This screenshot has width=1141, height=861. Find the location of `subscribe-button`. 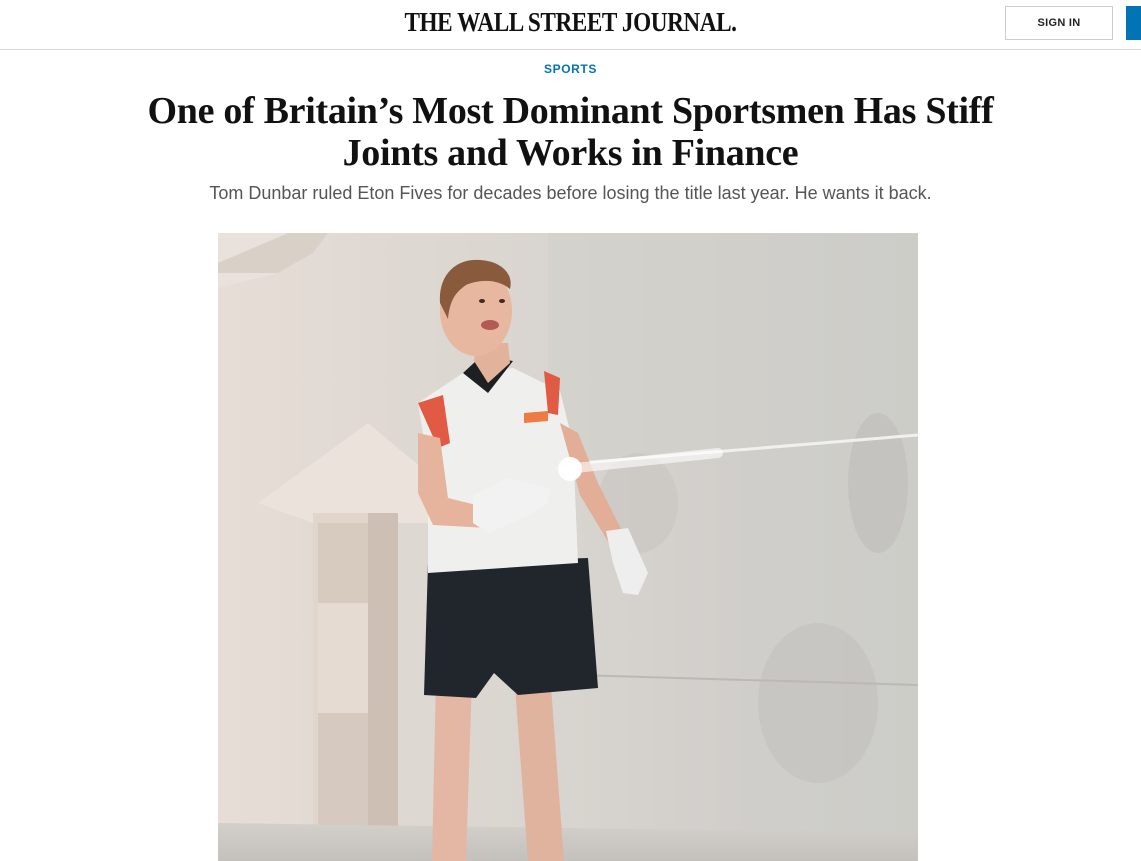

subscribe-button is located at coordinates (1133, 23).